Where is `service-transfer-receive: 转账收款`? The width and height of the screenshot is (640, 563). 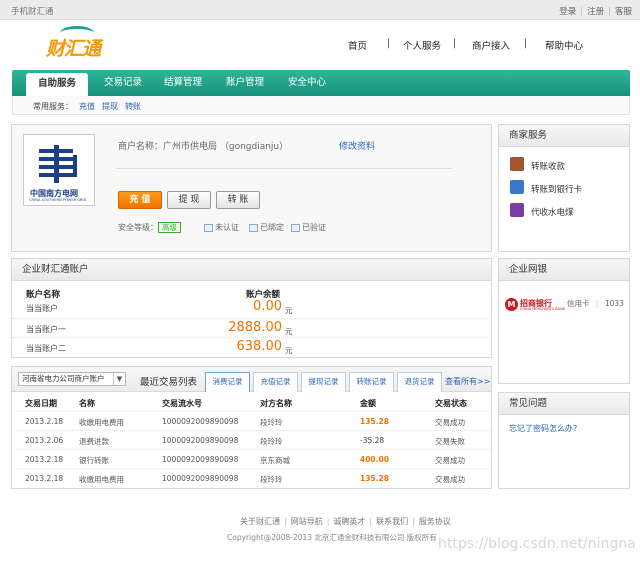 service-transfer-receive: 转账收款 is located at coordinates (566, 165).